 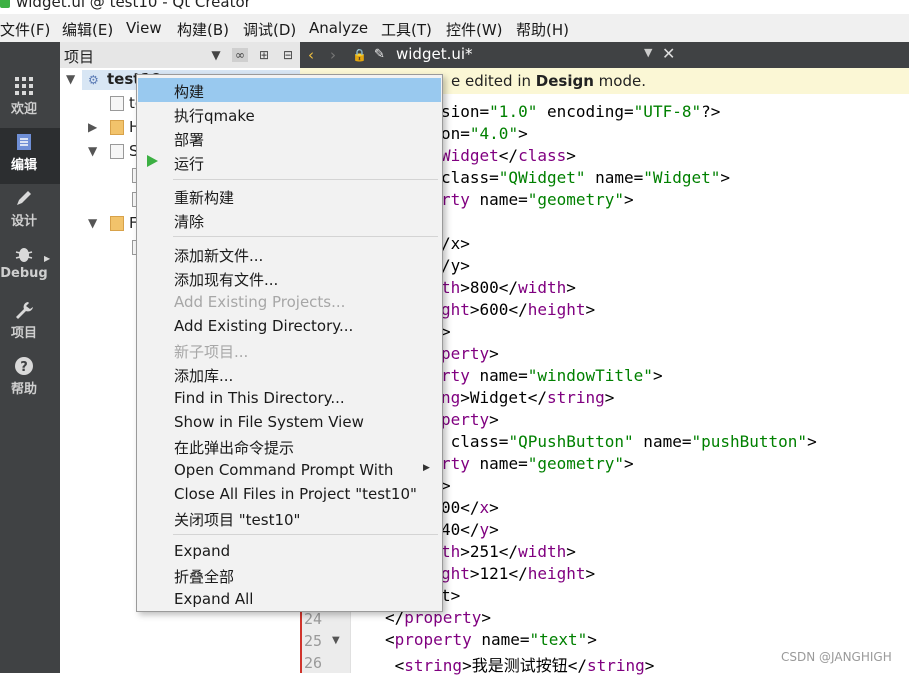 I want to click on folder-icon, so click(x=117, y=127).